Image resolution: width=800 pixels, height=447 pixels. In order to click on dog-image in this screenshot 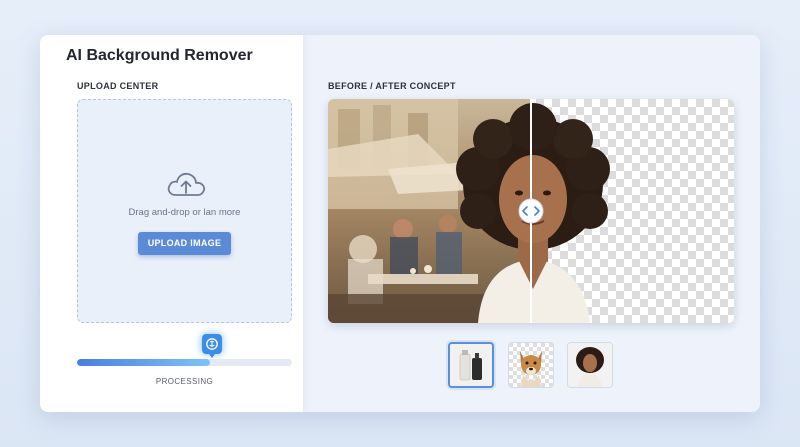, I will do `click(531, 365)`.